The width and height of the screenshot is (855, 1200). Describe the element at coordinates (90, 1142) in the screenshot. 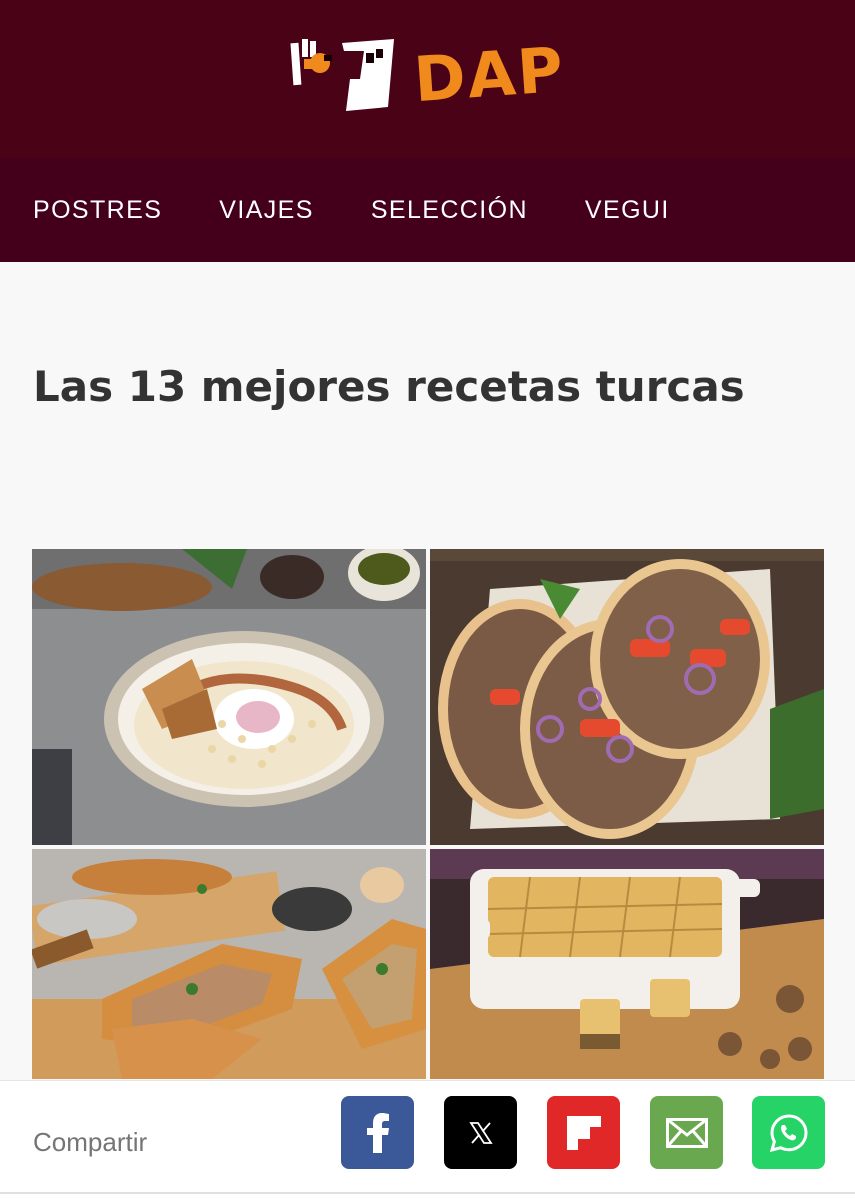

I see `share-label: Compartir` at that location.